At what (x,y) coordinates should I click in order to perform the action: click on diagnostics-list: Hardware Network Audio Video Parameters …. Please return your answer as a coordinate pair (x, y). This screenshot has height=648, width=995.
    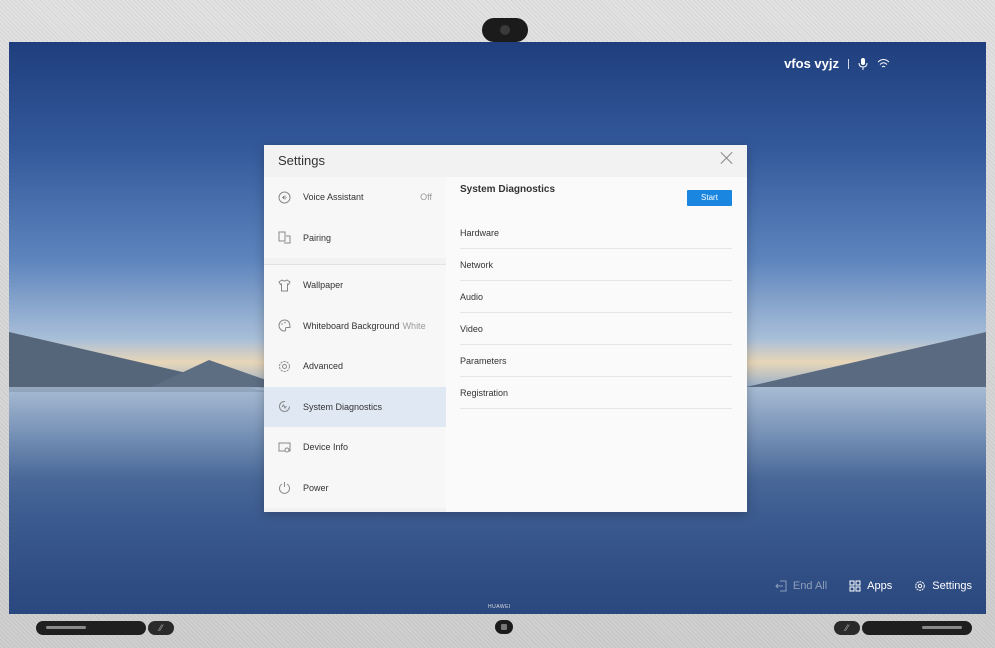
    Looking at the image, I should click on (596, 313).